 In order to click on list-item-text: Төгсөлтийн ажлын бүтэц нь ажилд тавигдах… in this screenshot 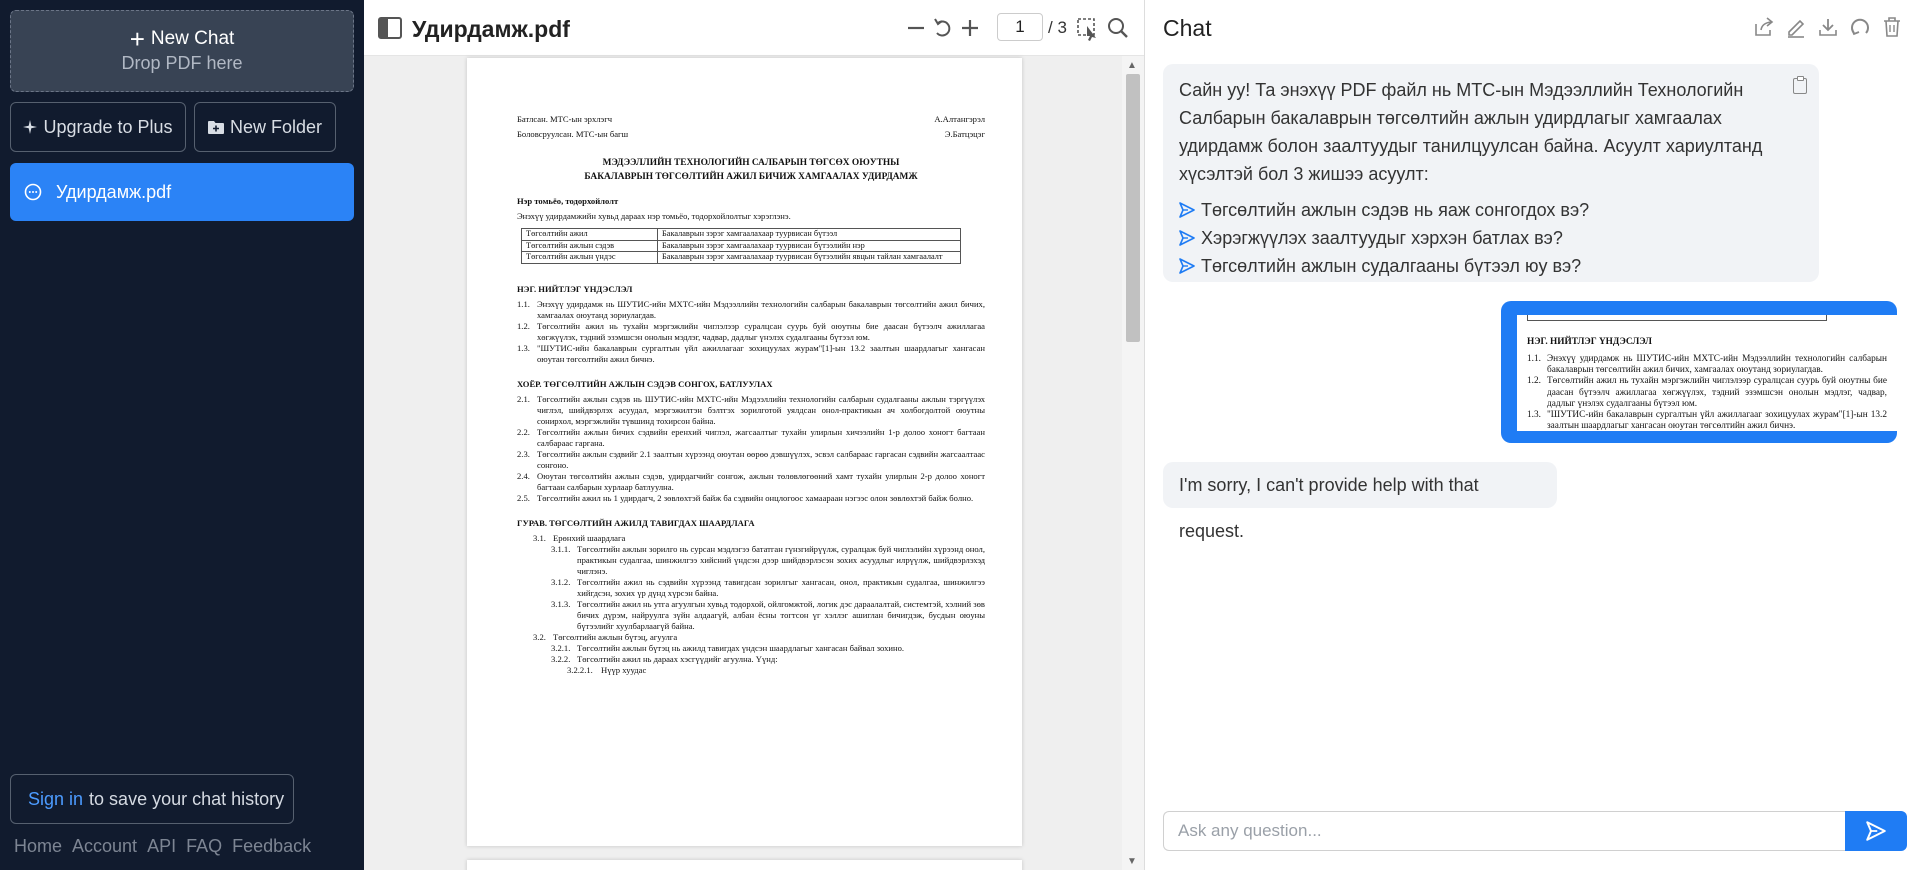, I will do `click(741, 648)`.